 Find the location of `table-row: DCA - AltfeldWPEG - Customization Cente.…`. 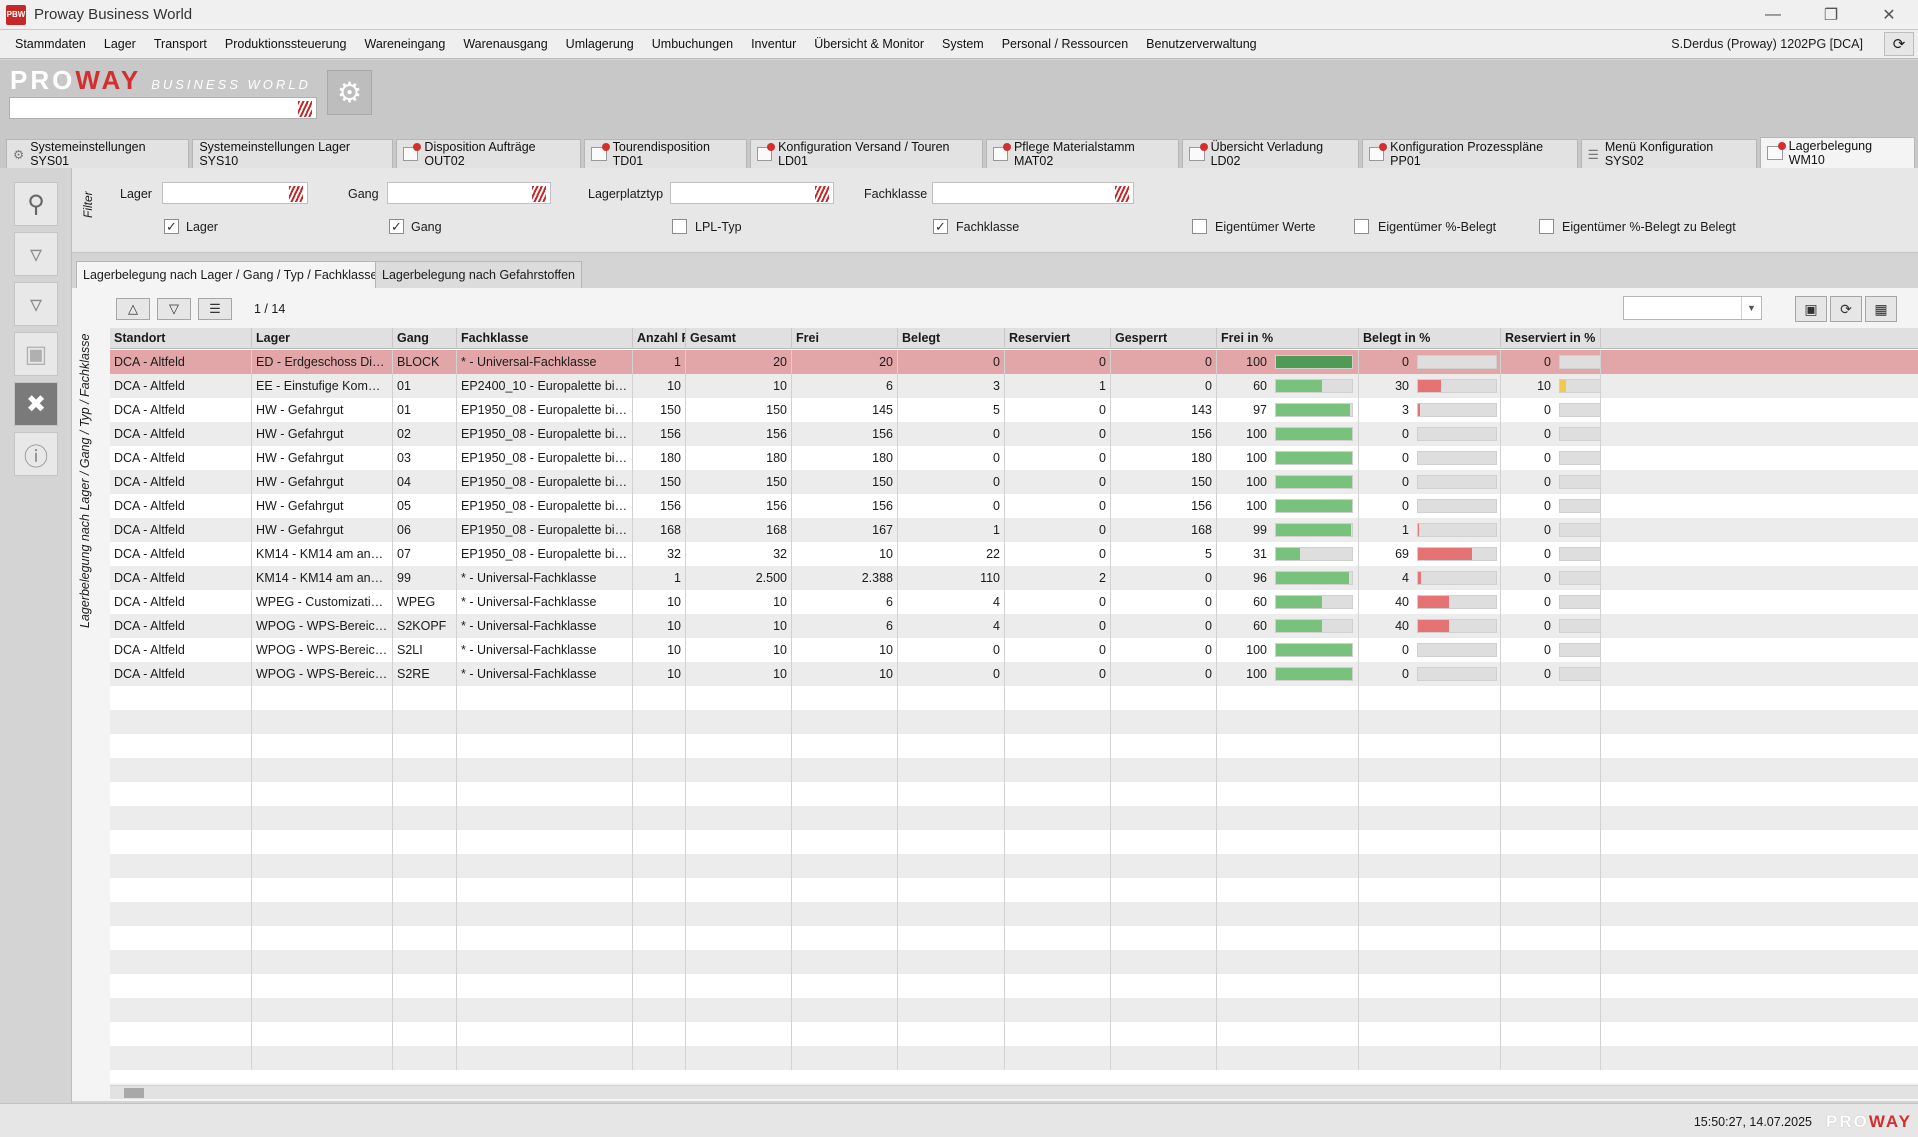

table-row: DCA - AltfeldWPEG - Customization Cente.… is located at coordinates (1014, 602).